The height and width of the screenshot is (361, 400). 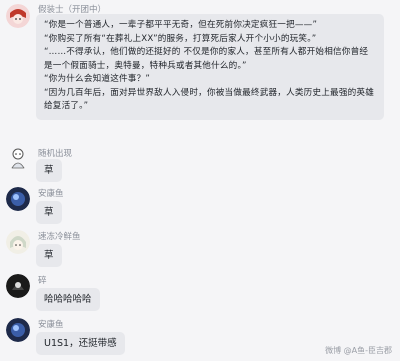 What do you see at coordinates (42, 281) in the screenshot?
I see `sender-name: 碎` at bounding box center [42, 281].